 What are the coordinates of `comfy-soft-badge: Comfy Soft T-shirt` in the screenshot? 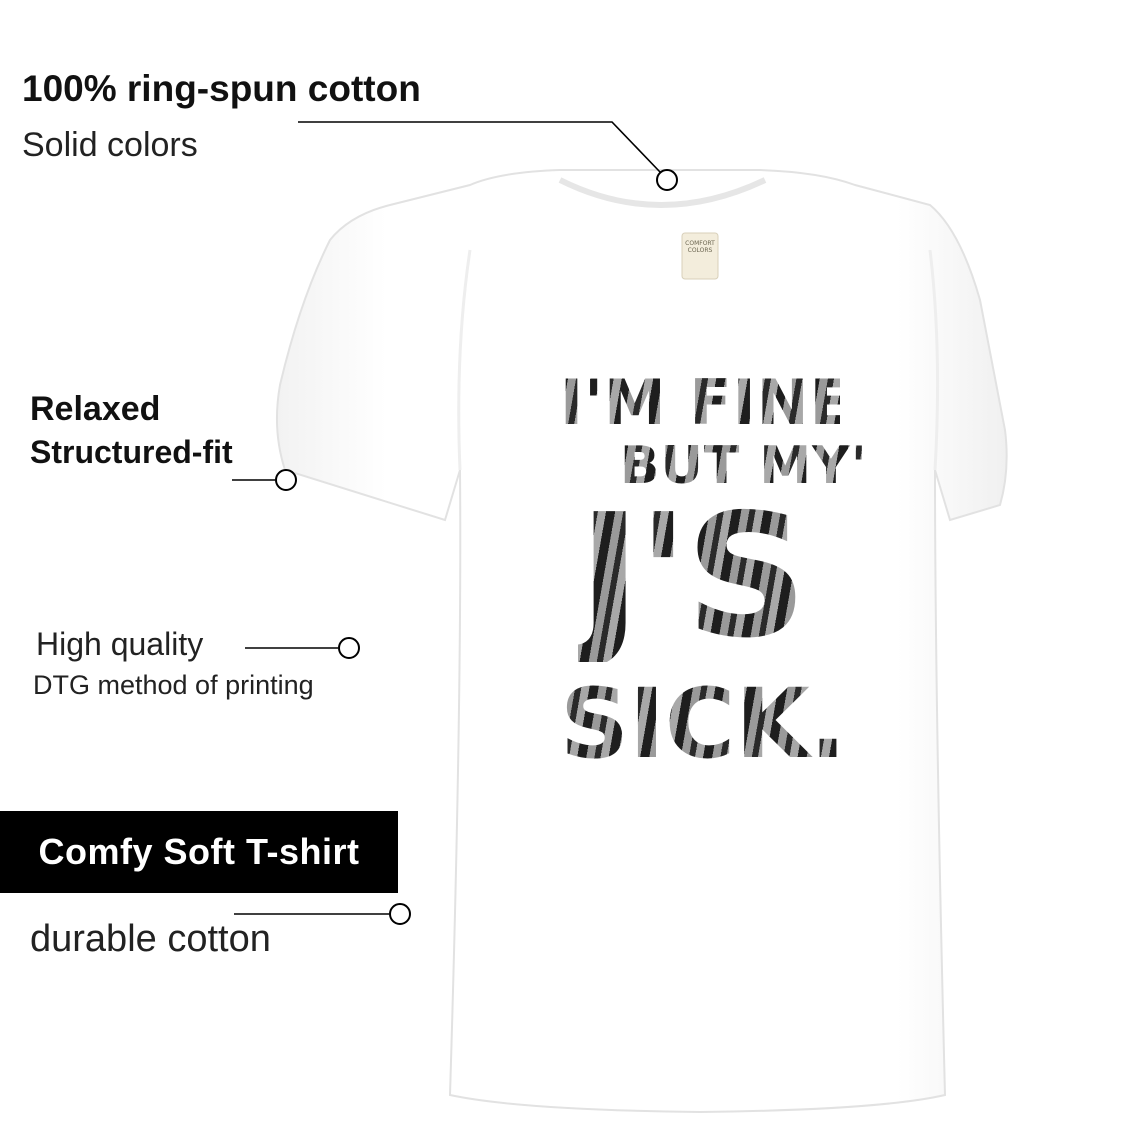 It's located at (199, 852).